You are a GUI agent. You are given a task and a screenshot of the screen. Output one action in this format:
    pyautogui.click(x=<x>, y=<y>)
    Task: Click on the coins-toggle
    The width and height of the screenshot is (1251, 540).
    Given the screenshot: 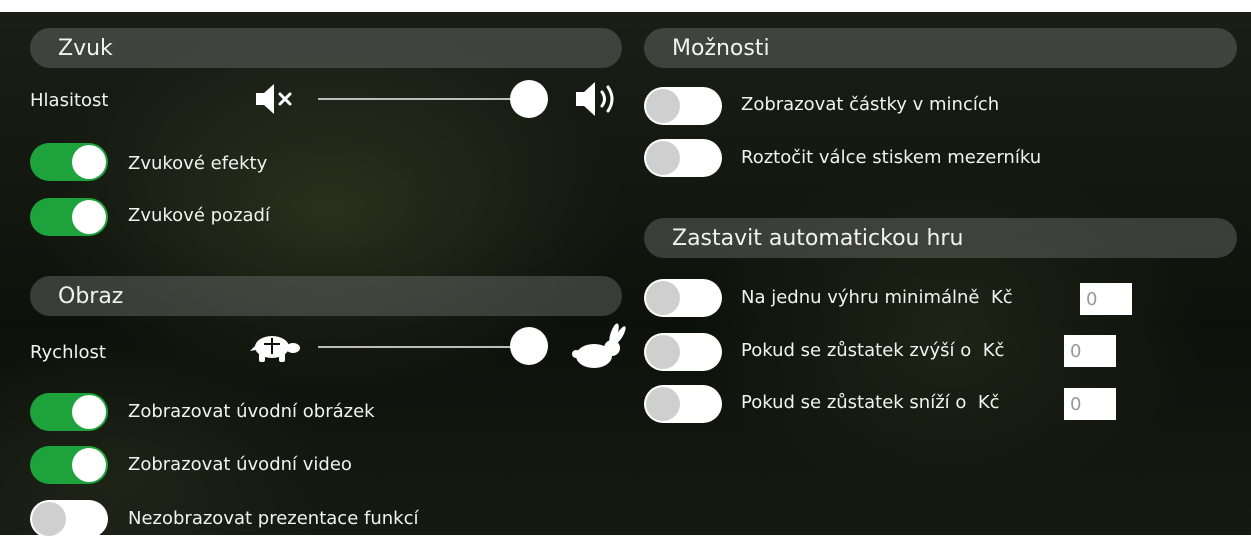 What is the action you would take?
    pyautogui.click(x=683, y=106)
    